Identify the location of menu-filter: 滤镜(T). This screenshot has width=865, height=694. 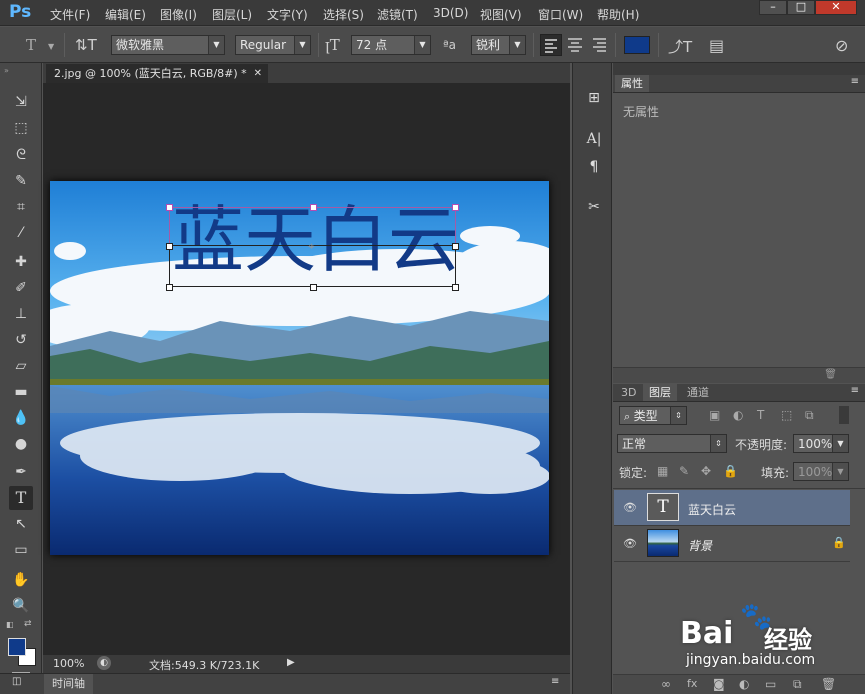
(397, 14).